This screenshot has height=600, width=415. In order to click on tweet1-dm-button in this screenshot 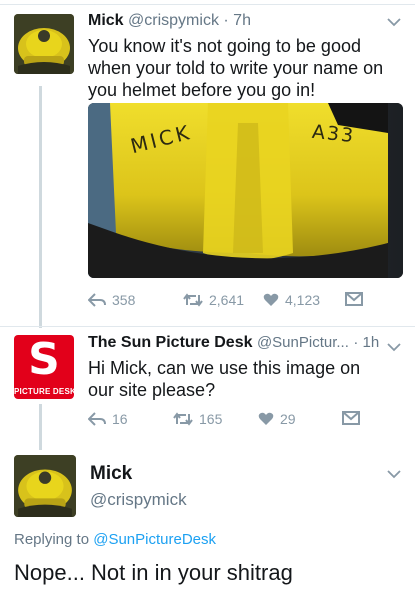, I will do `click(354, 299)`.